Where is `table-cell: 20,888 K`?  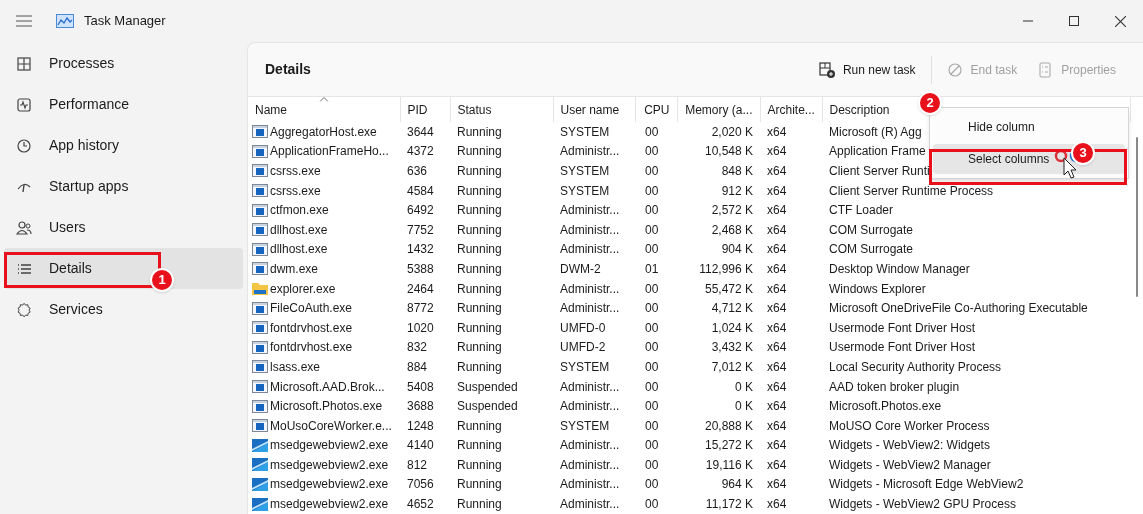 table-cell: 20,888 K is located at coordinates (728, 425).